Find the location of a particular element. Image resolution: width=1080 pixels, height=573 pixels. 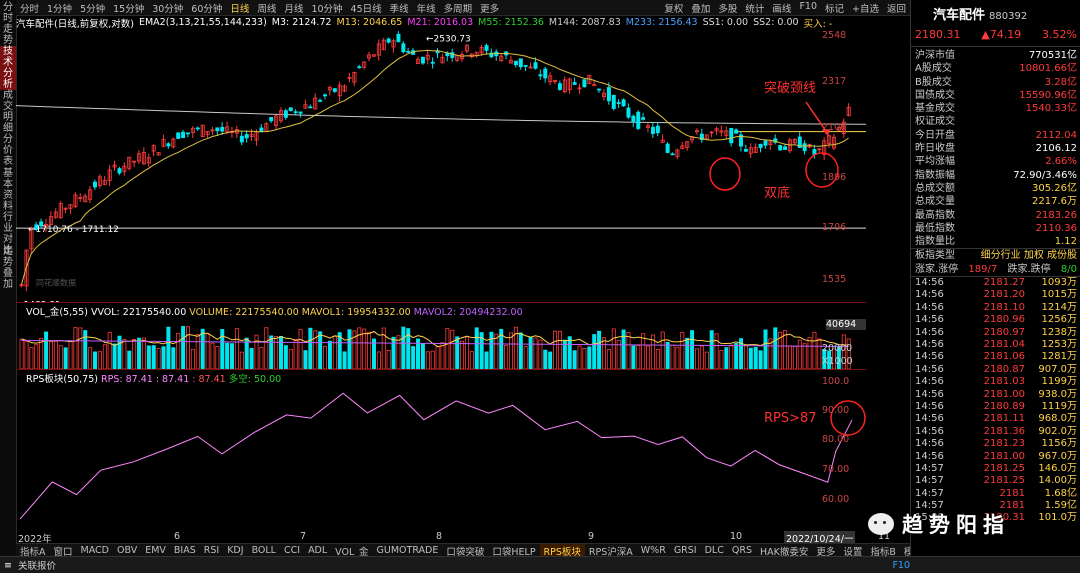

board-type-label: 板指类型 is located at coordinates (935, 256).